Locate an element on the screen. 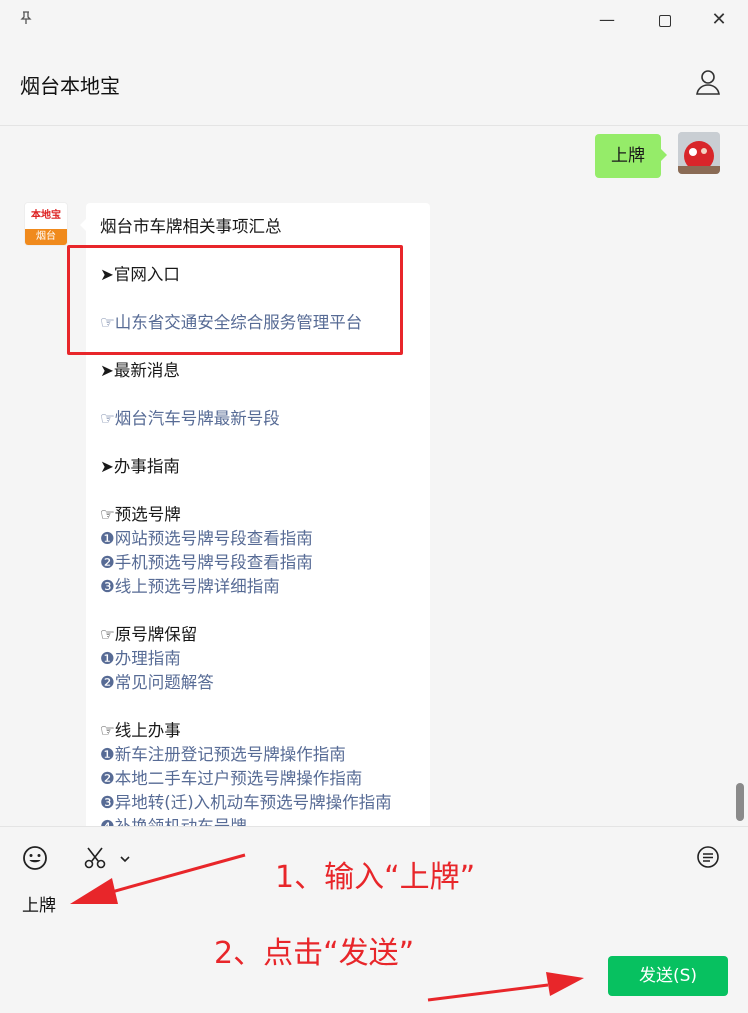  minimize-icon: — is located at coordinates (607, 20).